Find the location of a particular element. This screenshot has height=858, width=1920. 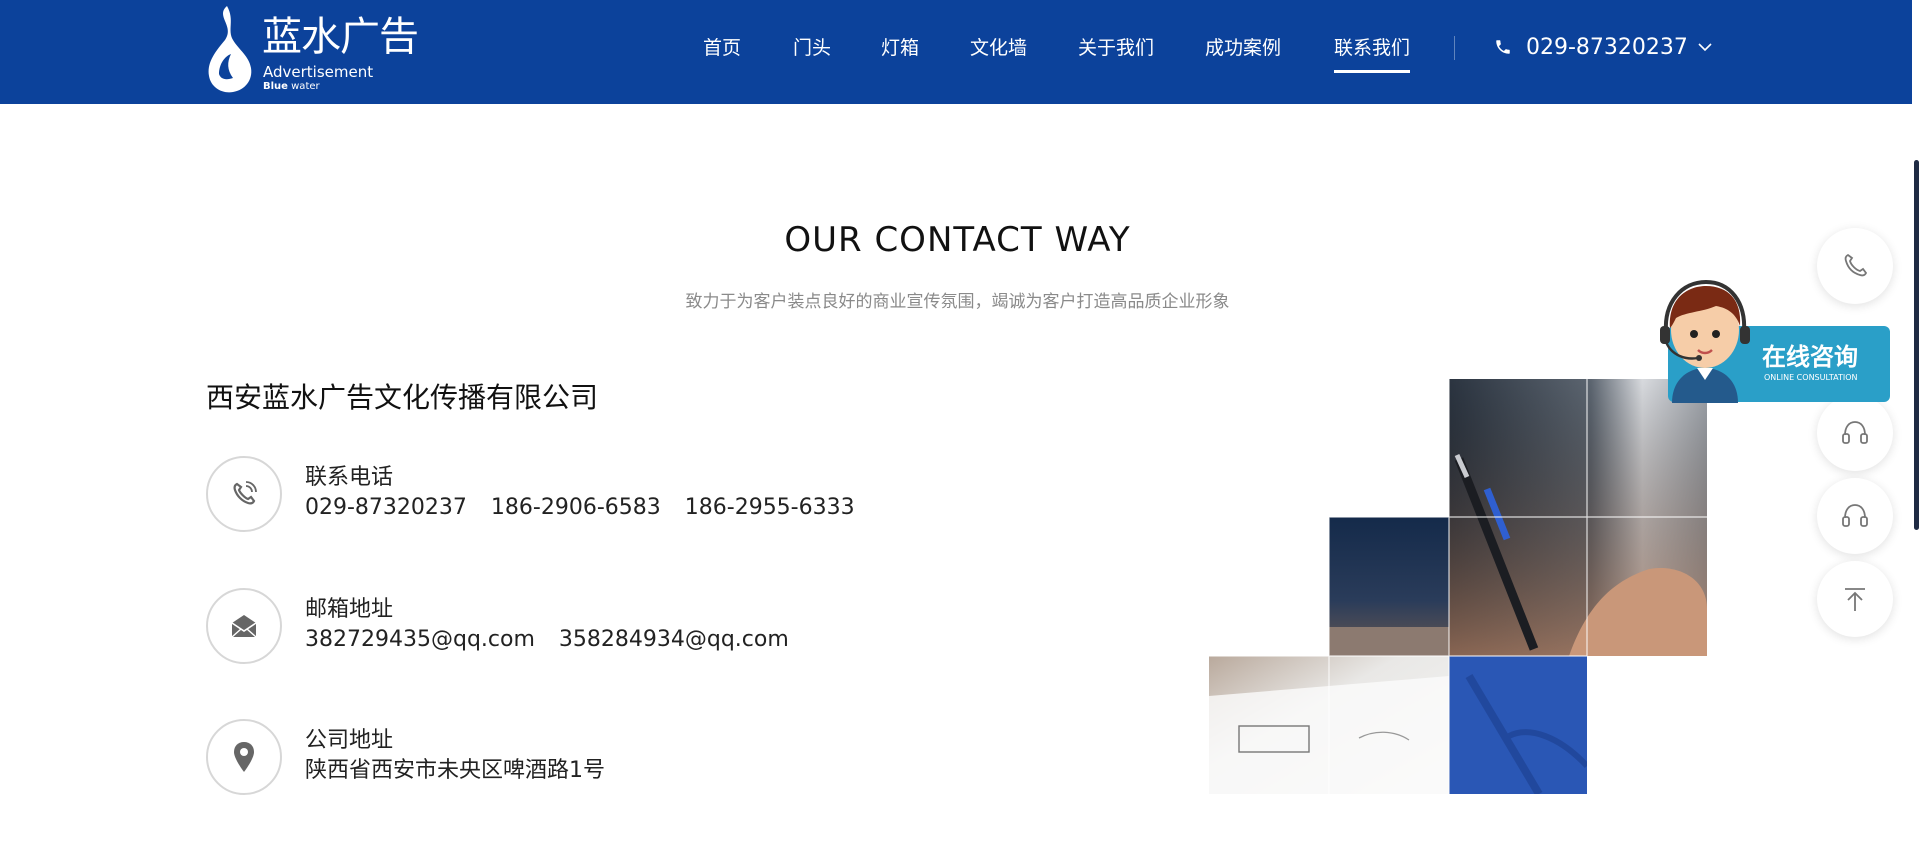

decorative-photo-grid is located at coordinates (1458, 586).